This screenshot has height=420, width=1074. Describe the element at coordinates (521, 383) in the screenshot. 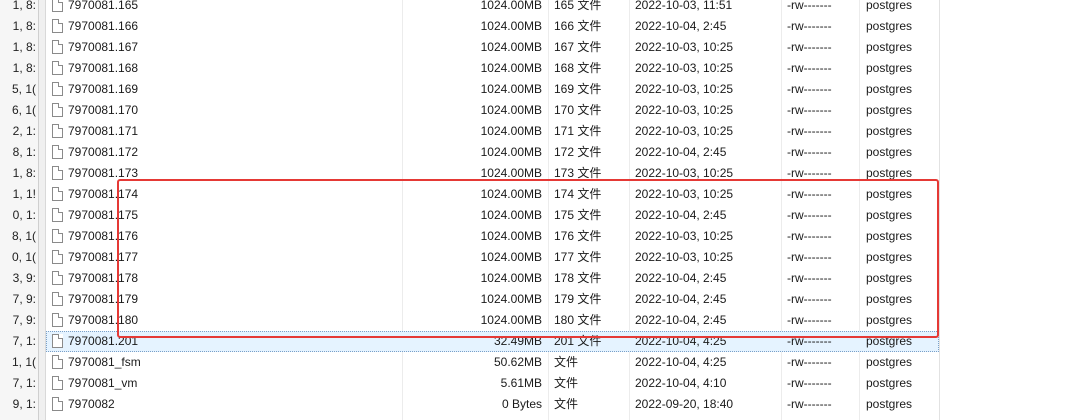

I see `file-size: 5.61MB` at that location.